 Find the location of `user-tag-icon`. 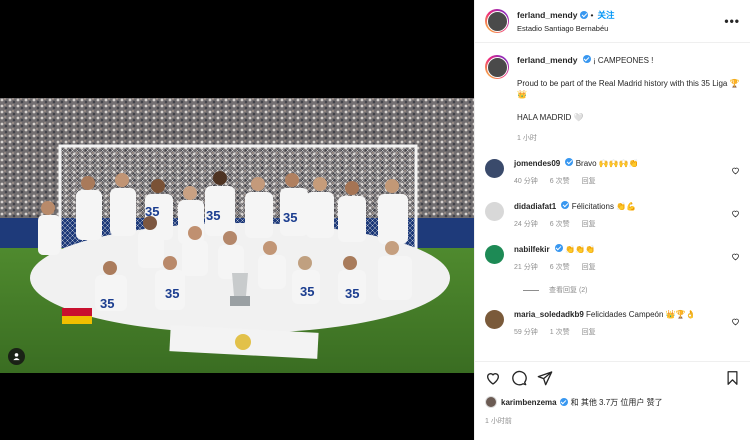

user-tag-icon is located at coordinates (16, 356).